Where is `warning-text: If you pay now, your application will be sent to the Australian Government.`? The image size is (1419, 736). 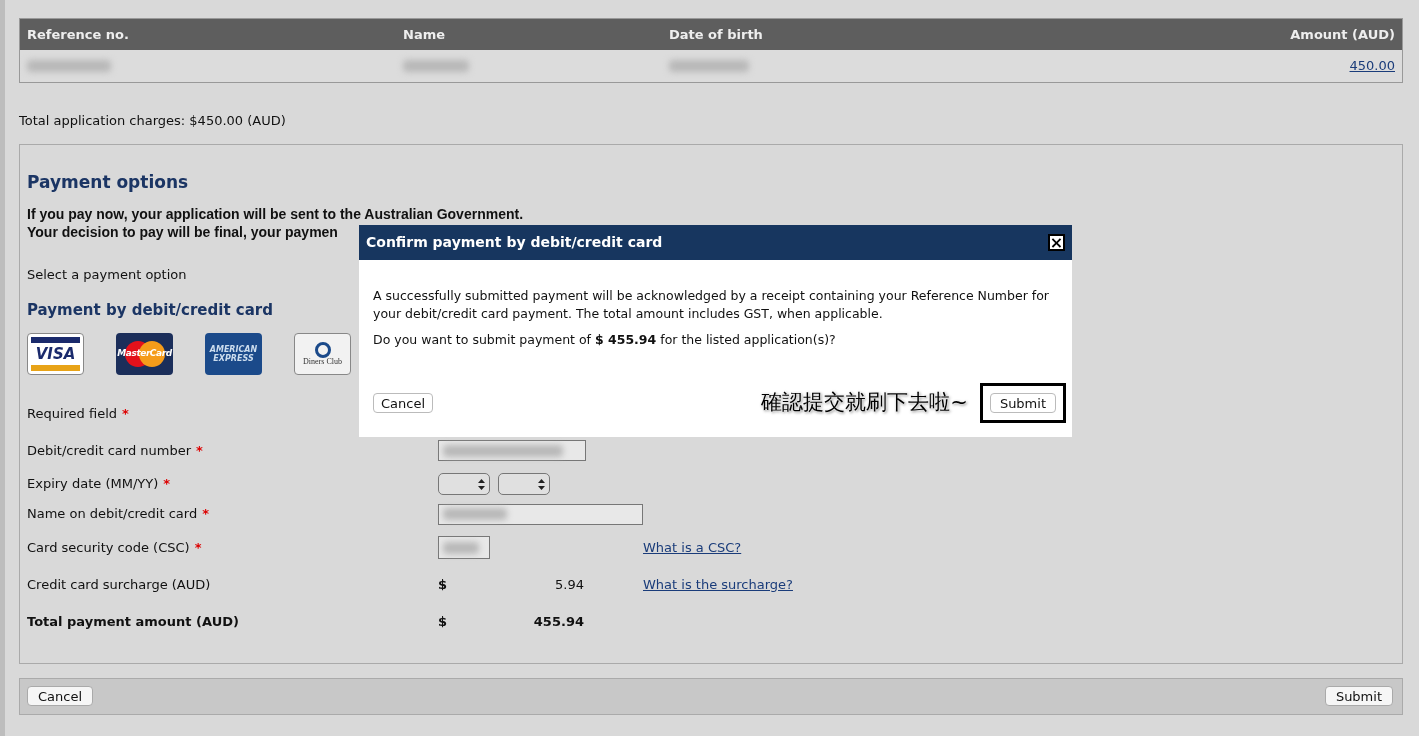
warning-text: If you pay now, your application will be sent to the Australian Government. is located at coordinates (275, 214).